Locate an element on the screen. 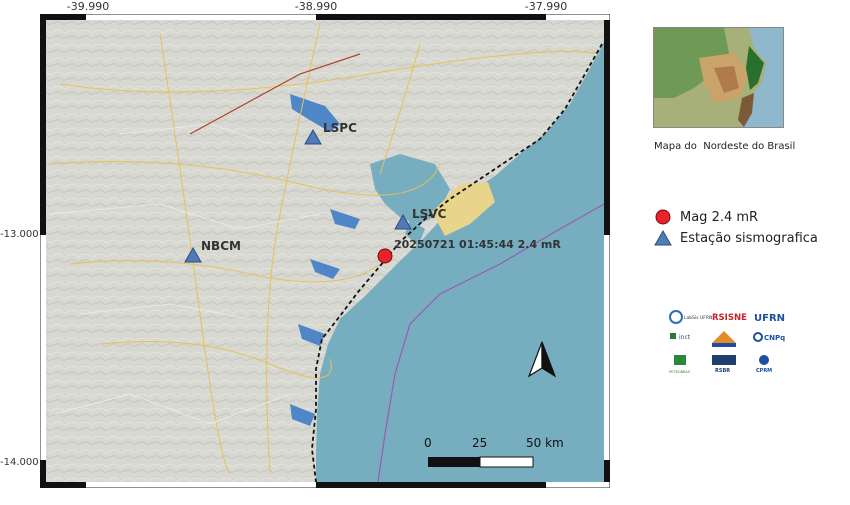 The width and height of the screenshot is (850, 505). cprm-logo-icon is located at coordinates (764, 360).